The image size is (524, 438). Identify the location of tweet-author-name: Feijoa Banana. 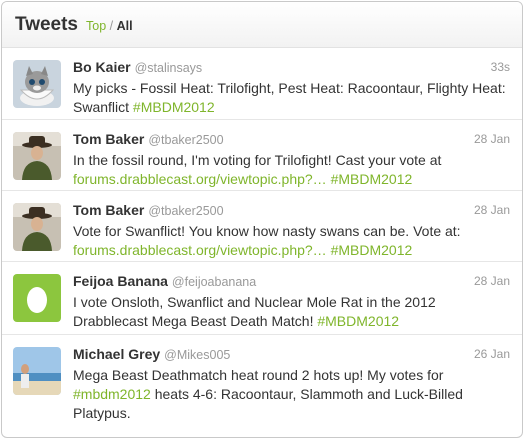
(120, 281).